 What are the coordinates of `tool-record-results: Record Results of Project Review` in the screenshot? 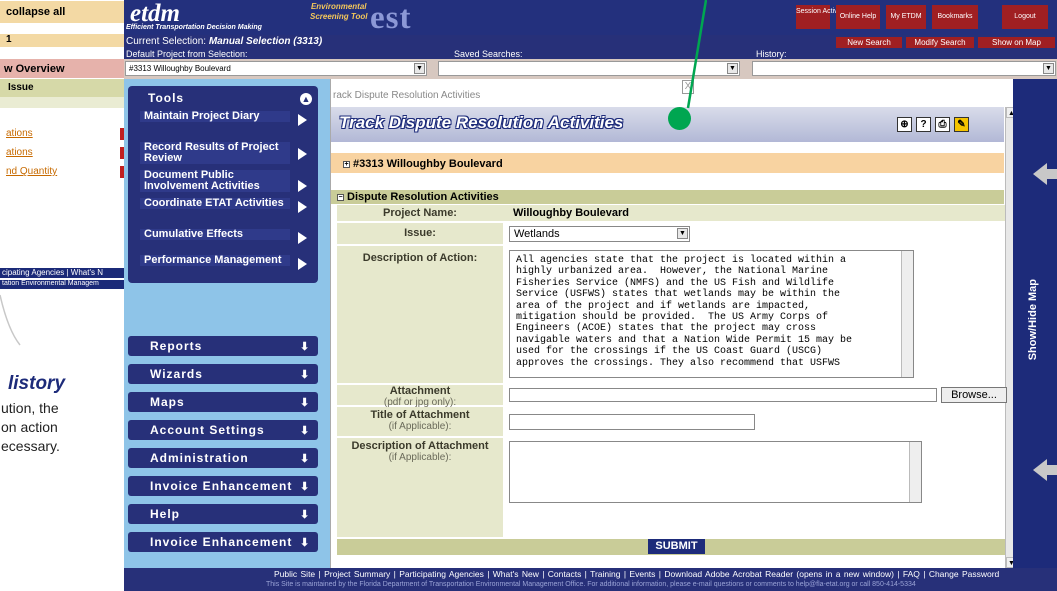 It's located at (225, 153).